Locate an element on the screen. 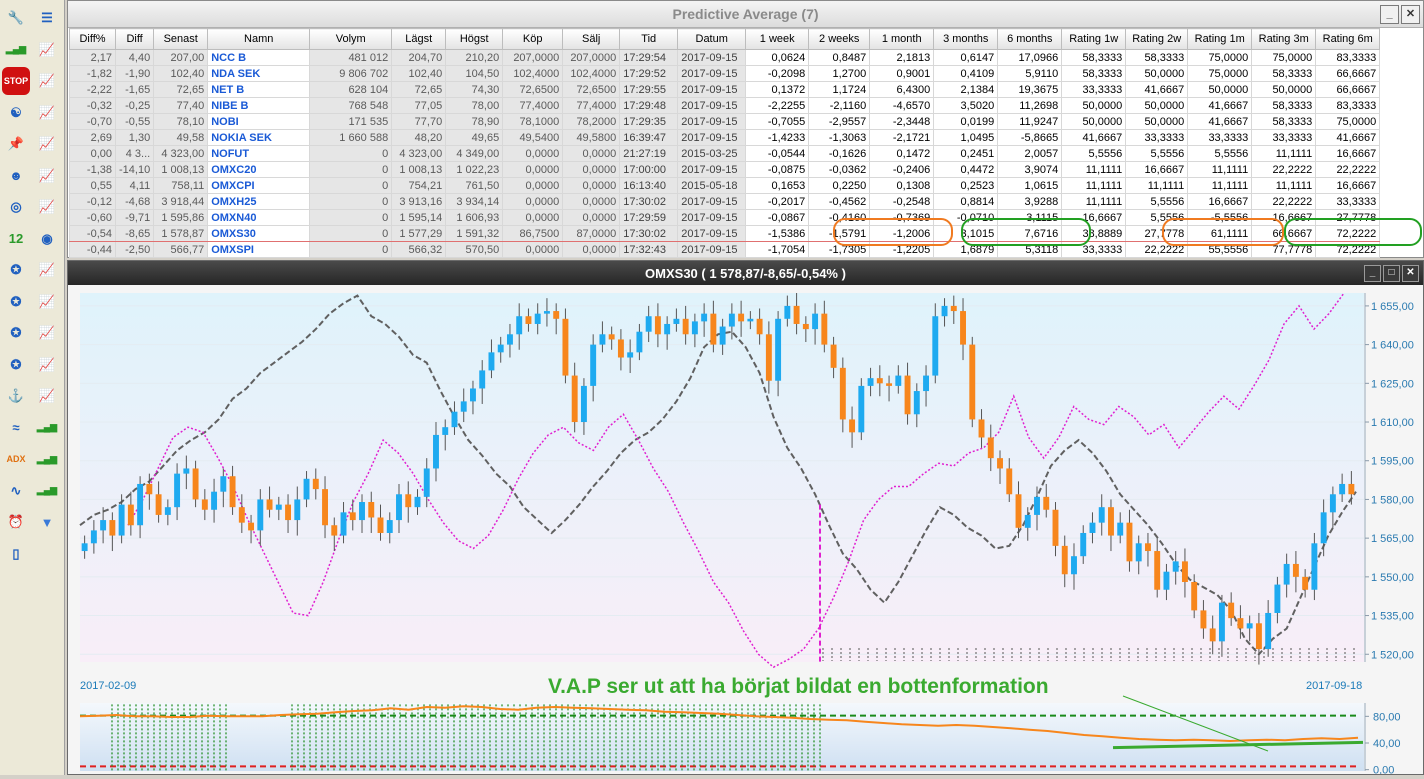 The width and height of the screenshot is (1424, 779). table-cell: -0,44 is located at coordinates (92, 249).